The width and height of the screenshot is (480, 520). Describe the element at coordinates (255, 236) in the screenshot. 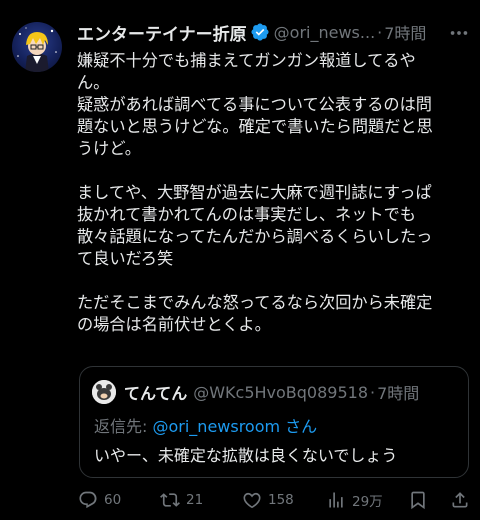

I see `tweet-line: 散々話題になってたんだから調べるくらいしたっ` at that location.